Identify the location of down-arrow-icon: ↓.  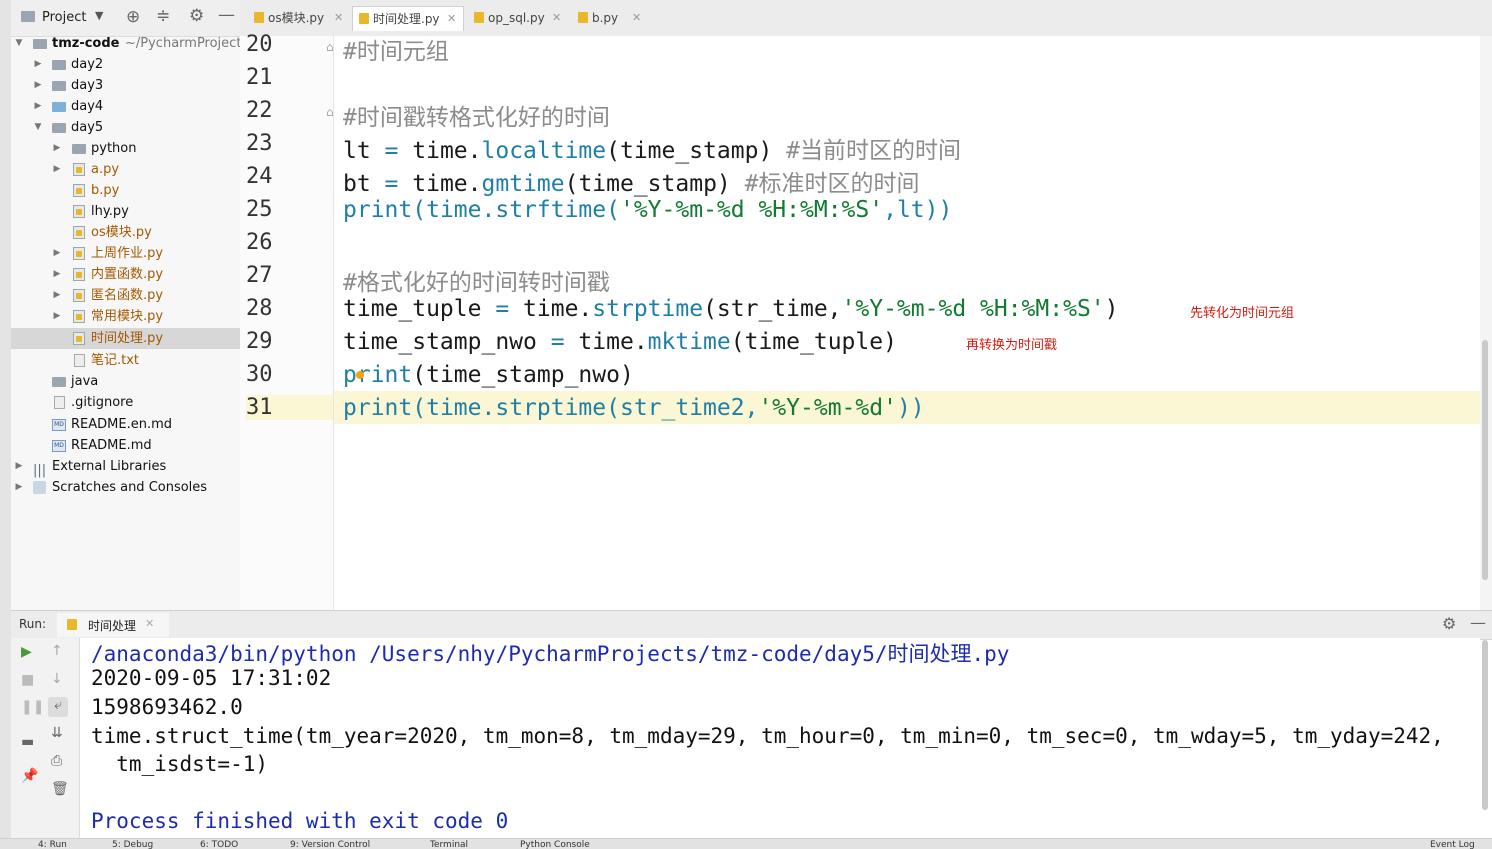
(57, 679).